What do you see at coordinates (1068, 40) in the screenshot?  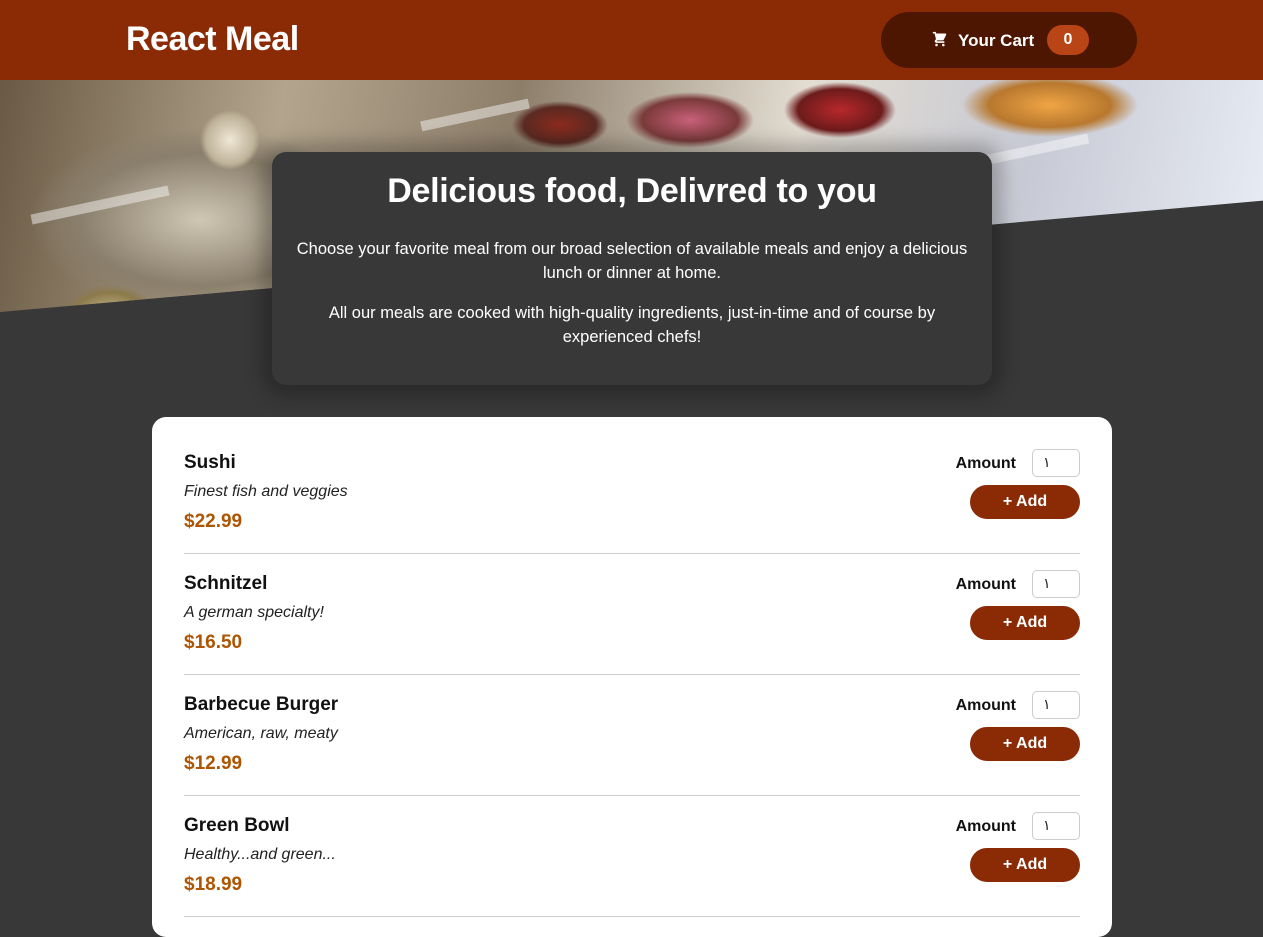 I see `cart-count-badge: 0` at bounding box center [1068, 40].